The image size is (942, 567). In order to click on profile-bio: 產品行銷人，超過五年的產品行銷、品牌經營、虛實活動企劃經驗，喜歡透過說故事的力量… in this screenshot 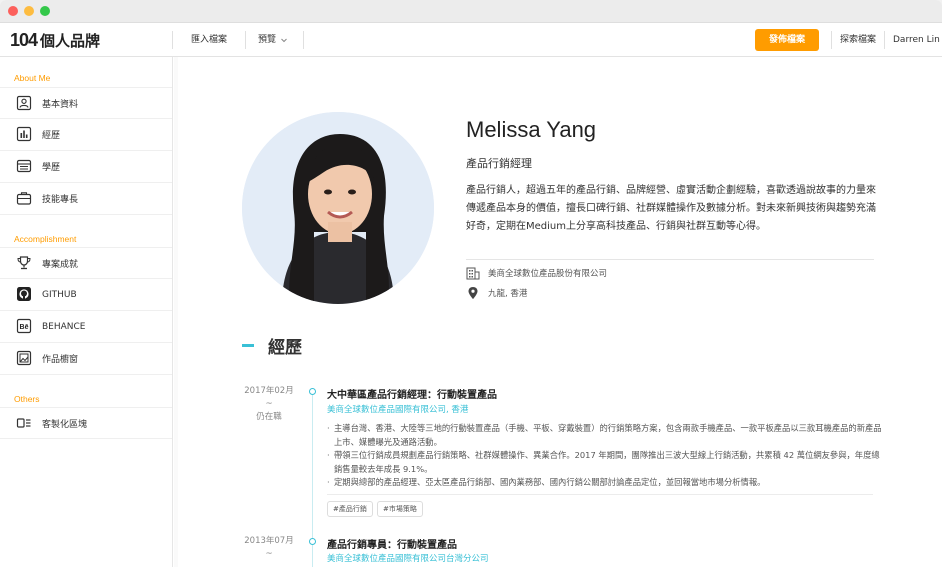, I will do `click(671, 208)`.